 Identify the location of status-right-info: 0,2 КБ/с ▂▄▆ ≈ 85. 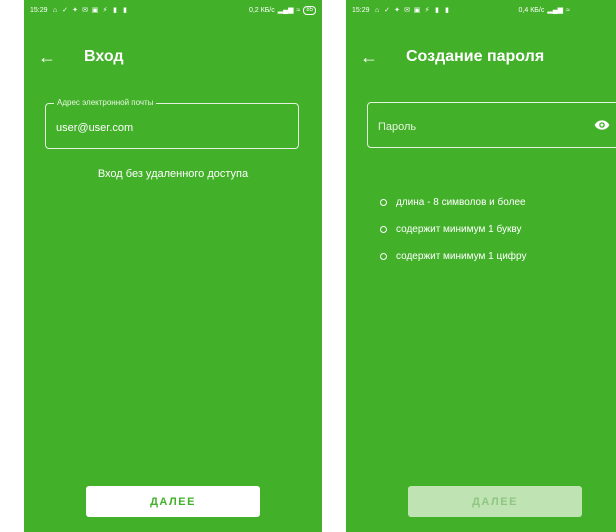
(282, 10).